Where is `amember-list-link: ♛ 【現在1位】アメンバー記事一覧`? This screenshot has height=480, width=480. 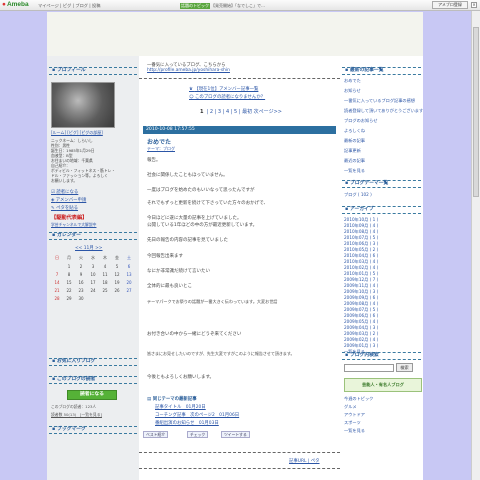 amember-list-link: ♛ 【現在1位】アメンバー記事一覧 is located at coordinates (223, 89).